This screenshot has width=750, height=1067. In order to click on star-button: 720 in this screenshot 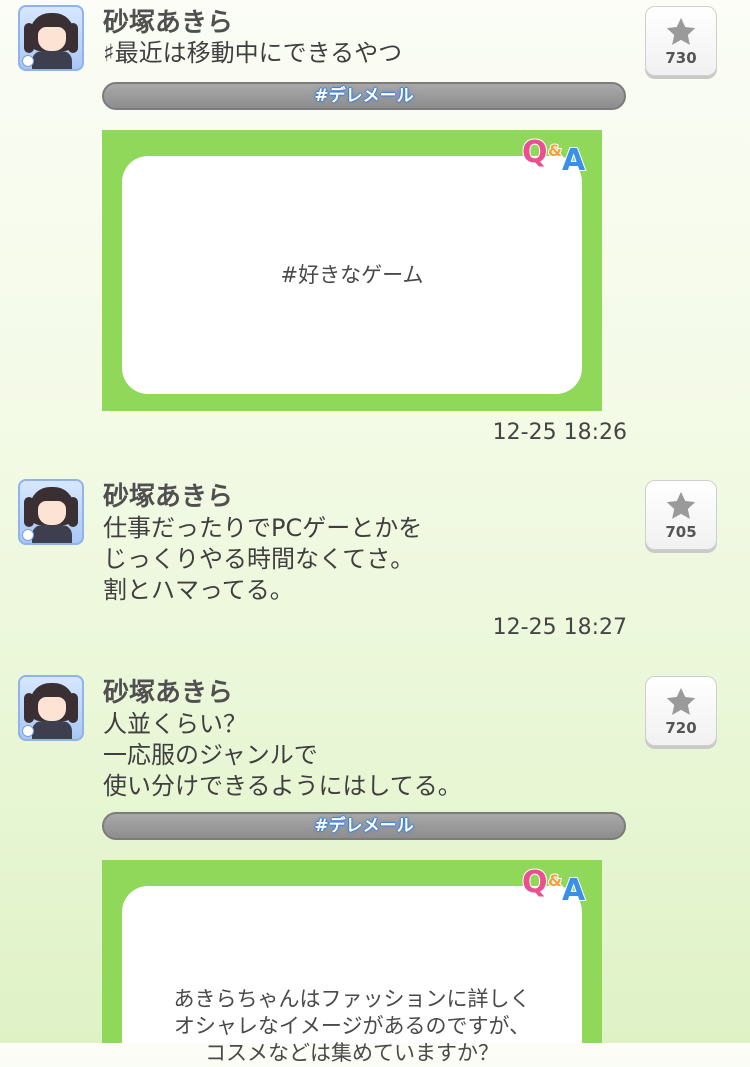, I will do `click(681, 711)`.